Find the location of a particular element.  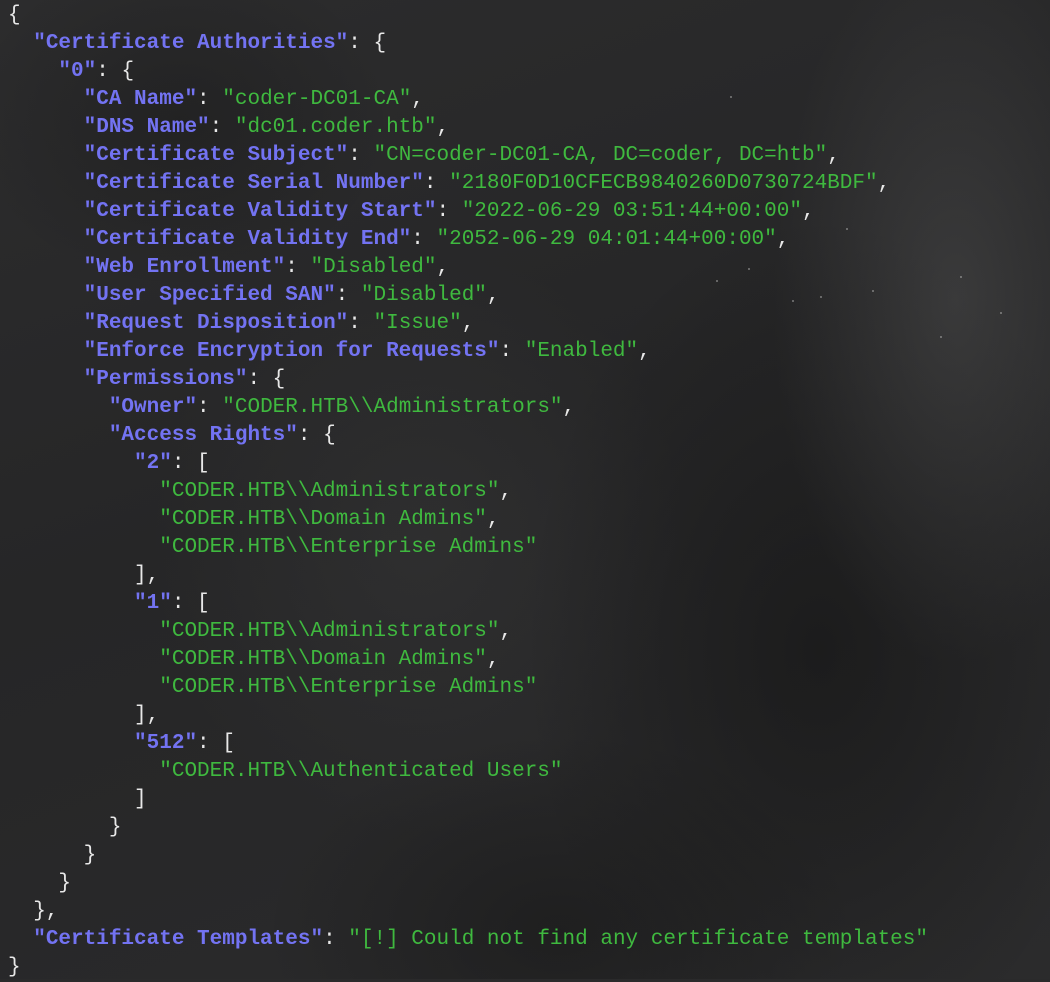

json-value: "2052-06-29 04:01:44+00:00" is located at coordinates (606, 239).